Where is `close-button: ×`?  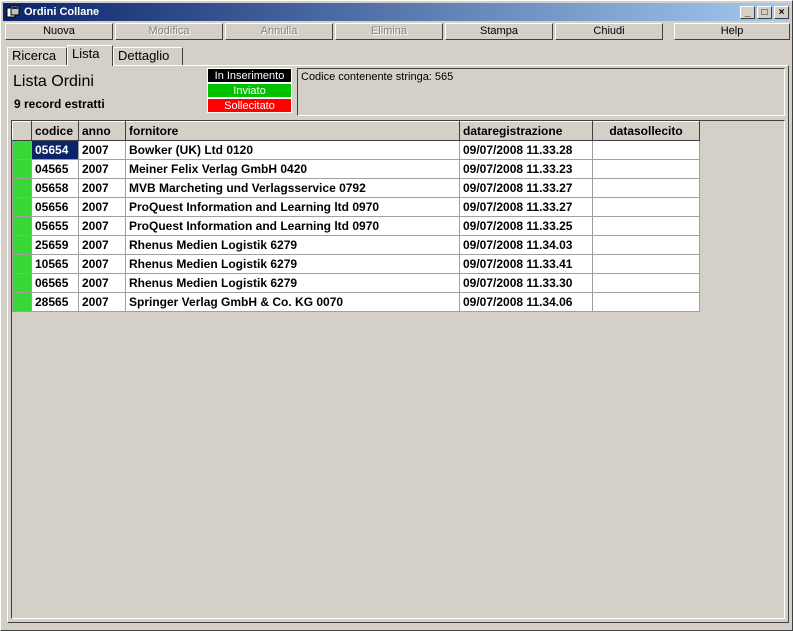
close-button: × is located at coordinates (781, 12).